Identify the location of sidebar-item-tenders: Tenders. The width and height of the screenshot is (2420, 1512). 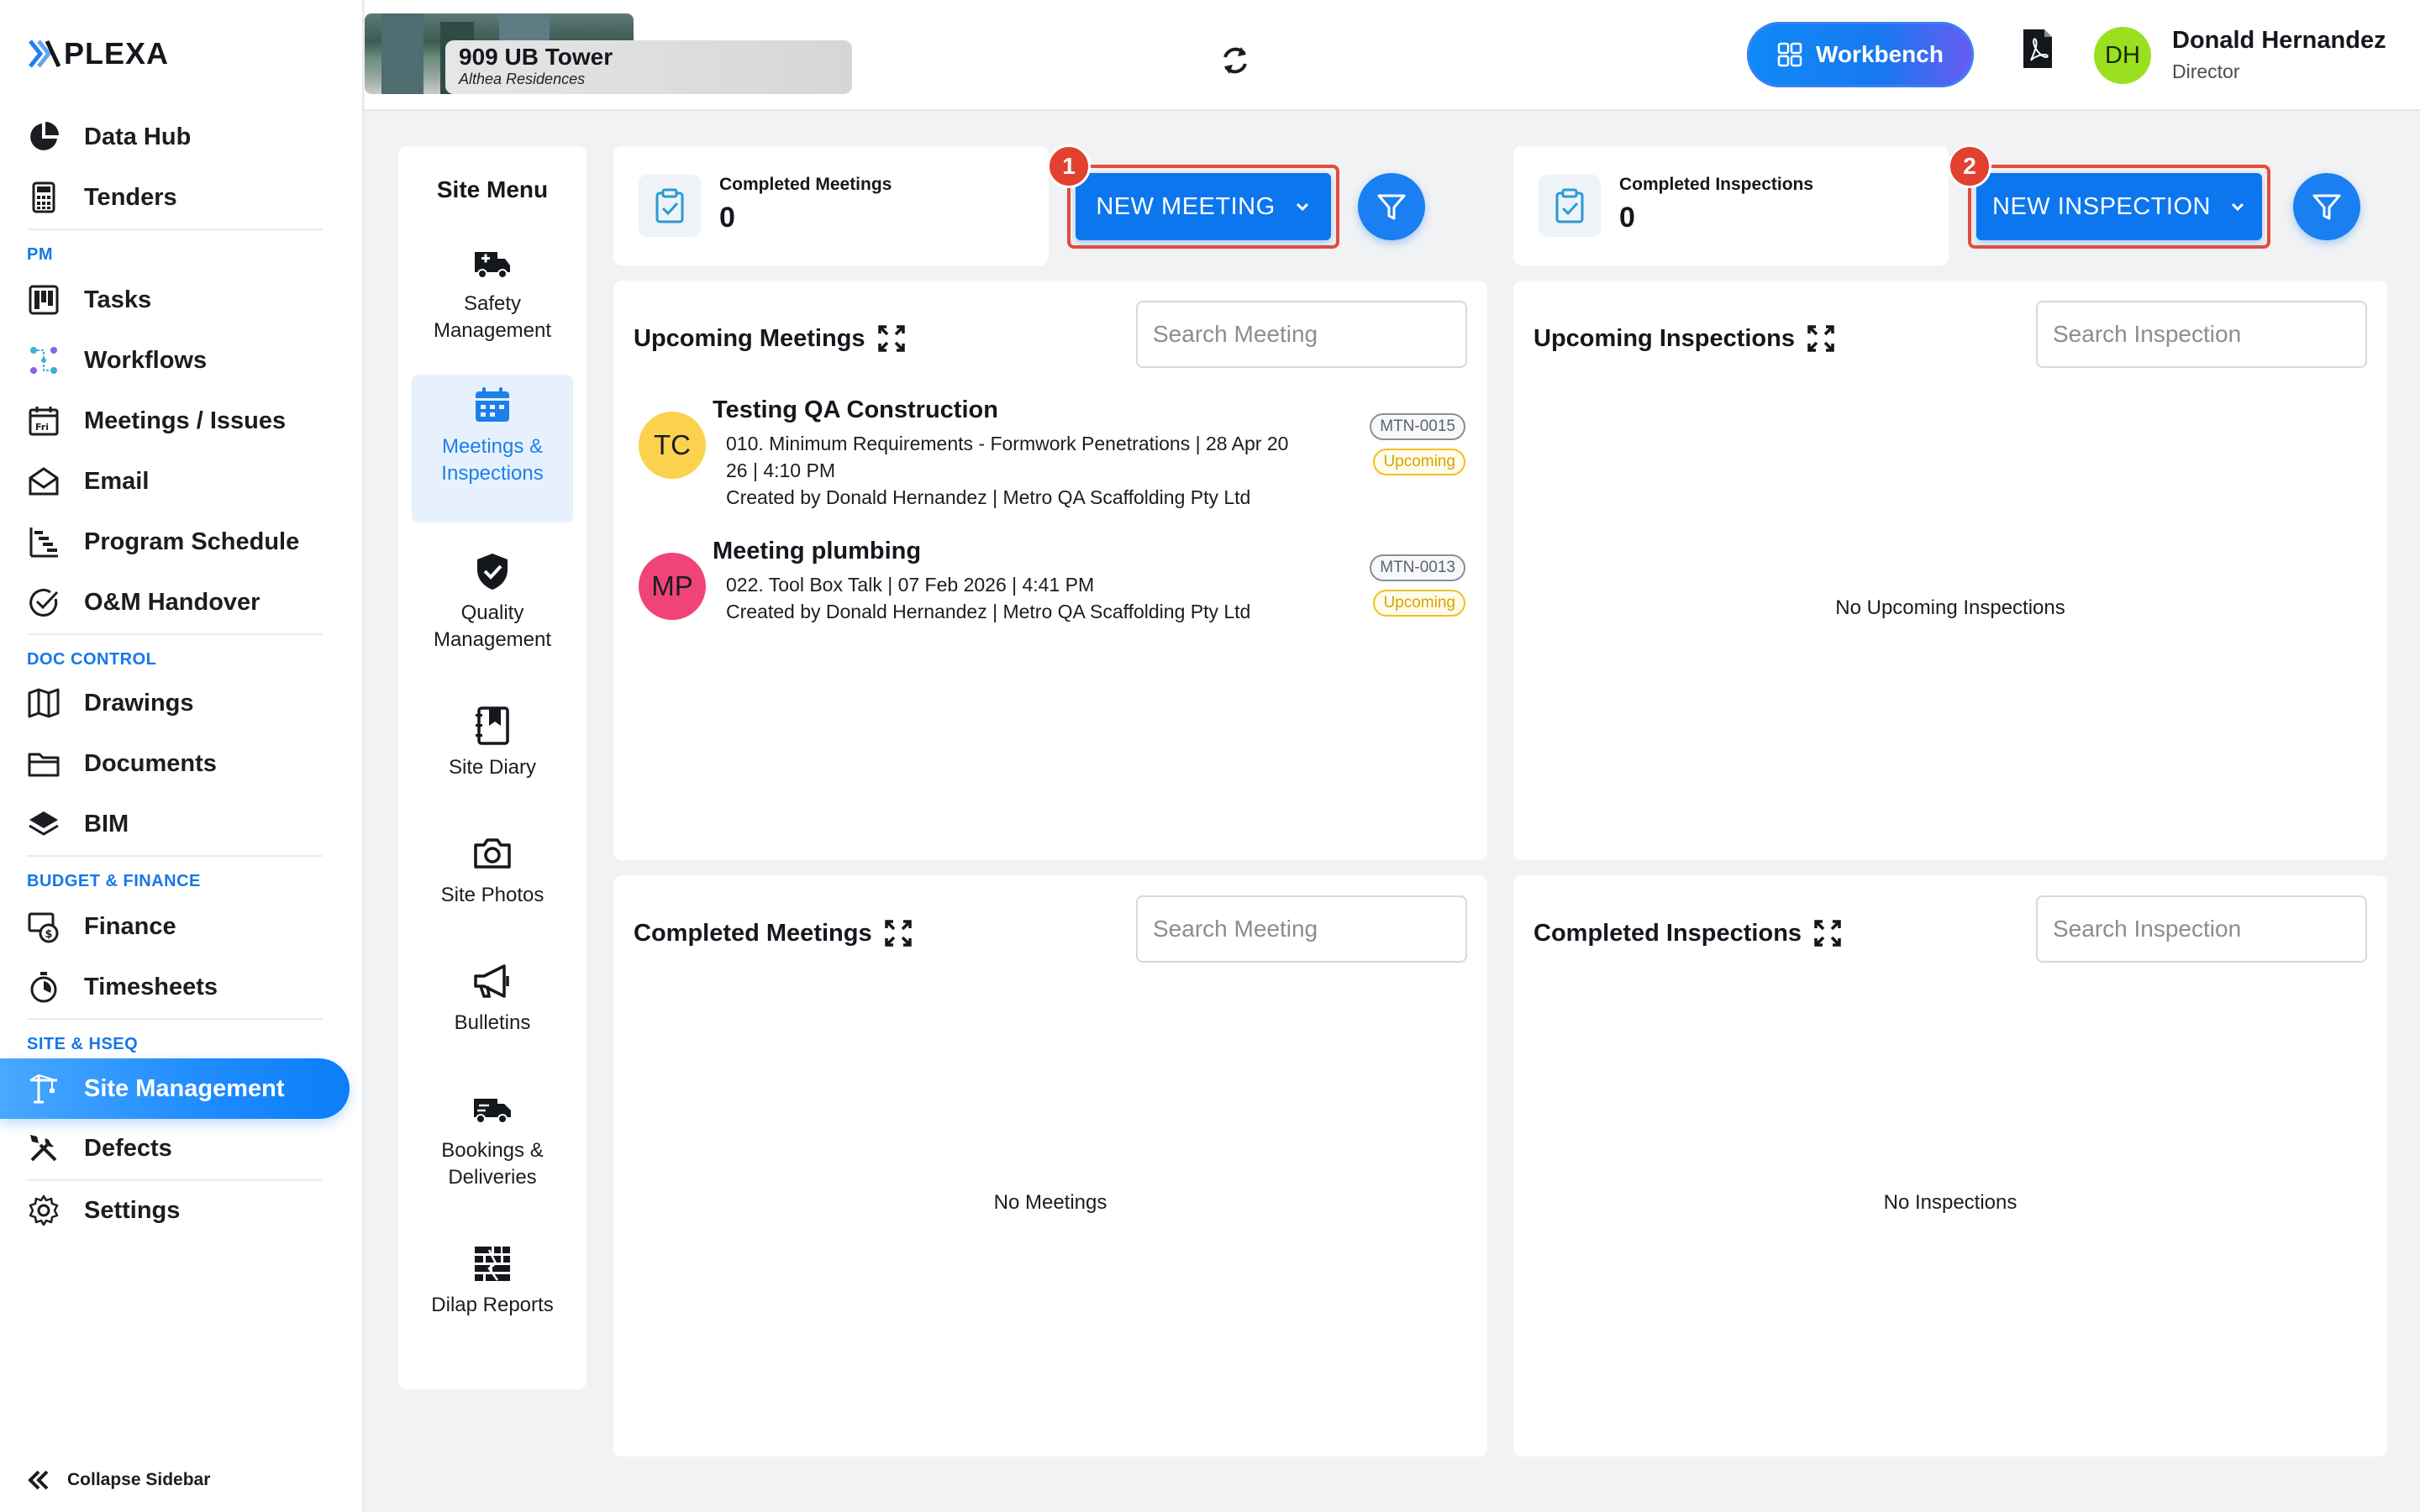
(176, 197).